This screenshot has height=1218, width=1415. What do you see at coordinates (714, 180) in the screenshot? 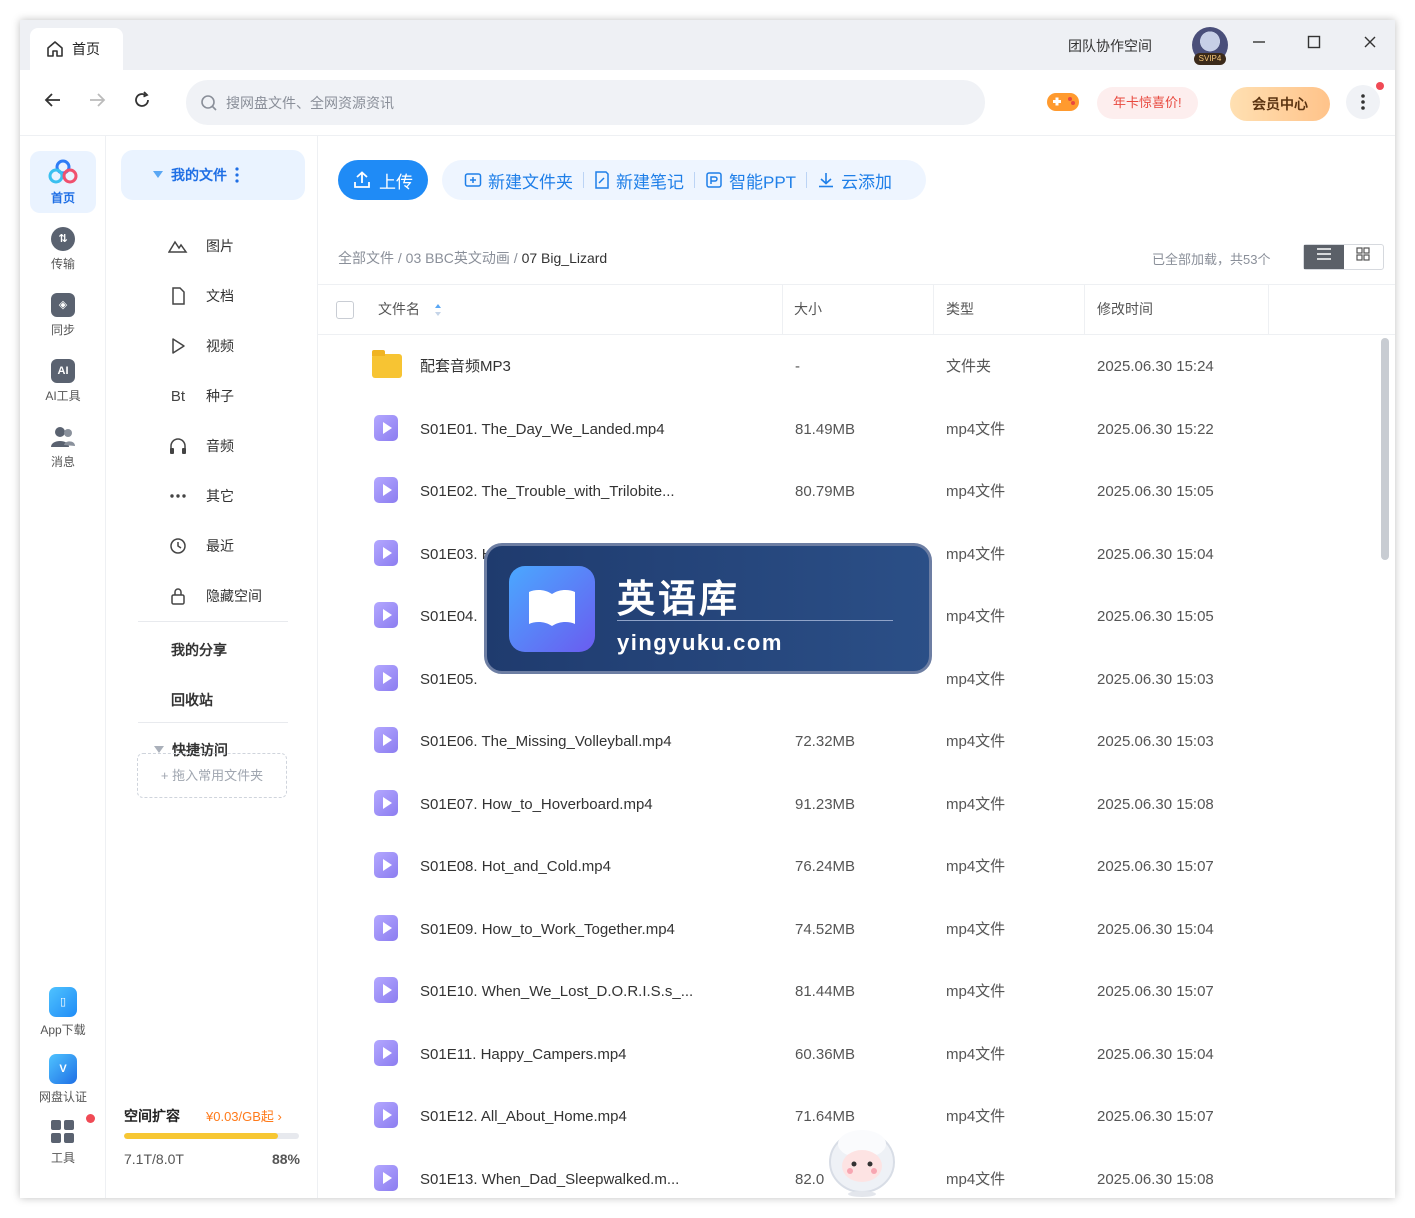
I see `ppt-icon` at bounding box center [714, 180].